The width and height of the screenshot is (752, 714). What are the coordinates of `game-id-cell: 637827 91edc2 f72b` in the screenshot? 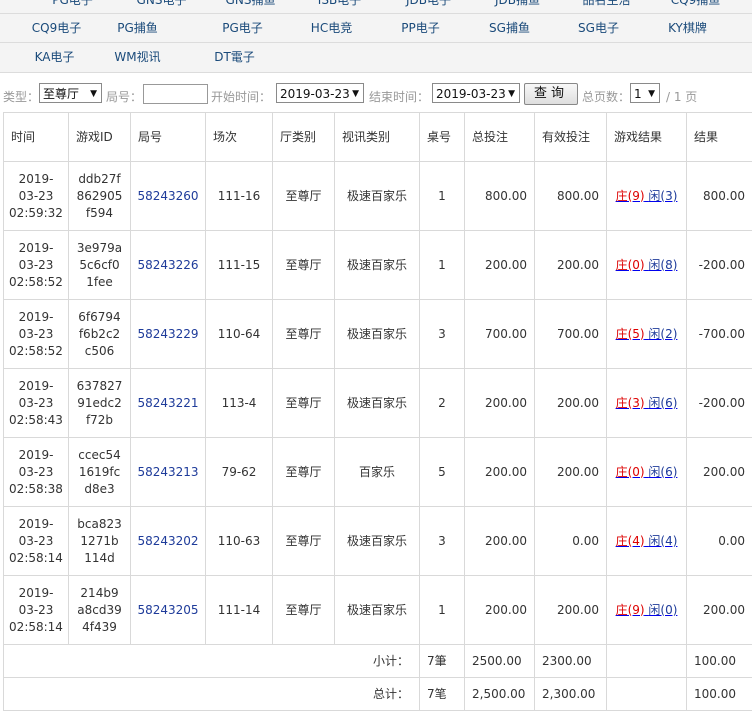 It's located at (99, 403).